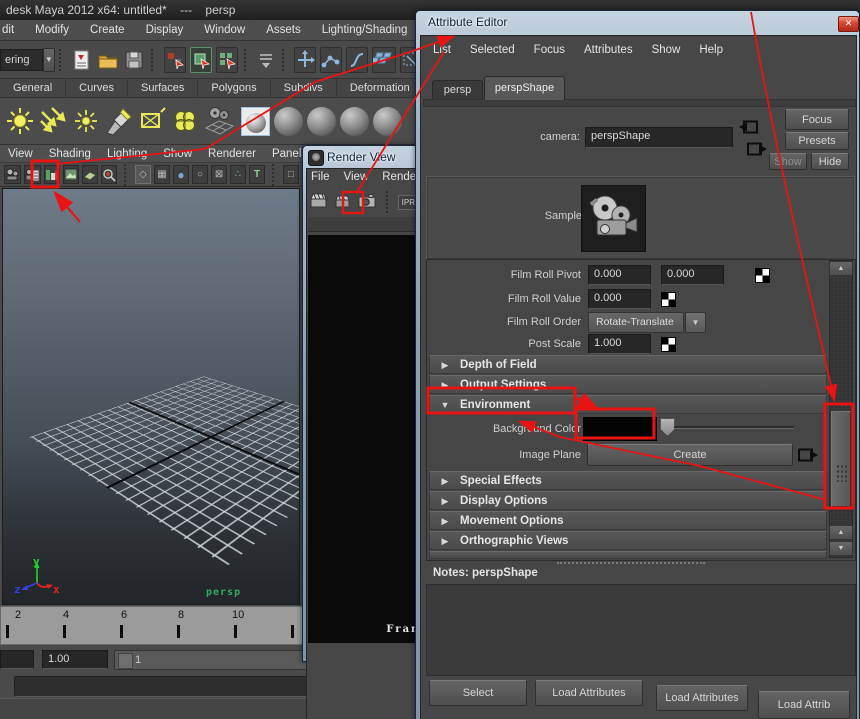  I want to click on surface-grid-icon, so click(384, 60).